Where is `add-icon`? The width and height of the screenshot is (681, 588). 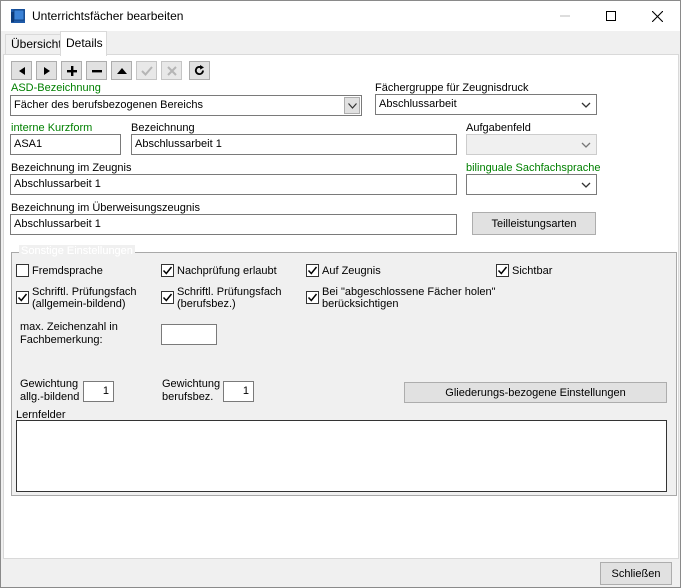
add-icon is located at coordinates (71, 70).